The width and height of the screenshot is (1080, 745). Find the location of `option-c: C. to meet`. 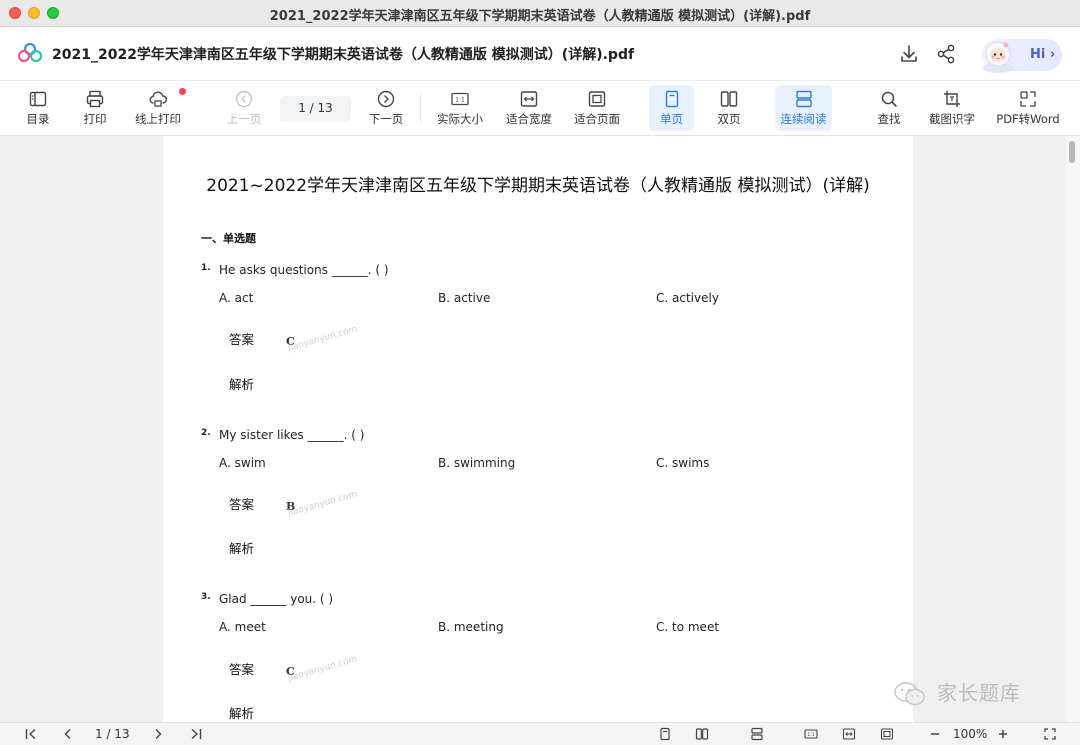

option-c: C. to meet is located at coordinates (688, 627).